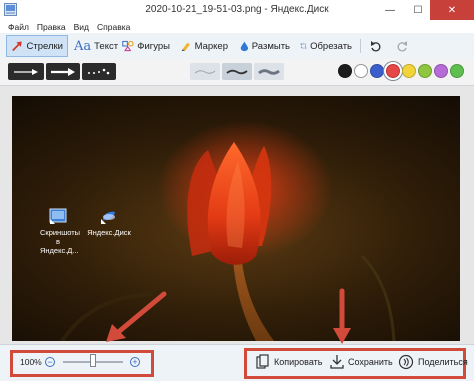 The width and height of the screenshot is (474, 381). Describe the element at coordinates (303, 46) in the screenshot. I see `crop-icon` at that location.